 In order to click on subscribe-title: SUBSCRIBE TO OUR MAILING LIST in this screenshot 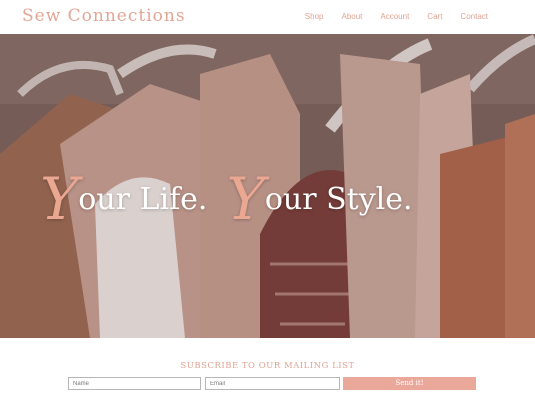, I will do `click(267, 366)`.